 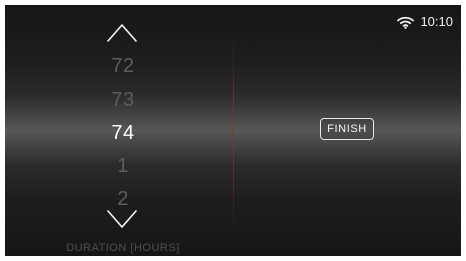 What do you see at coordinates (347, 129) in the screenshot?
I see `finish-button: FINISH` at bounding box center [347, 129].